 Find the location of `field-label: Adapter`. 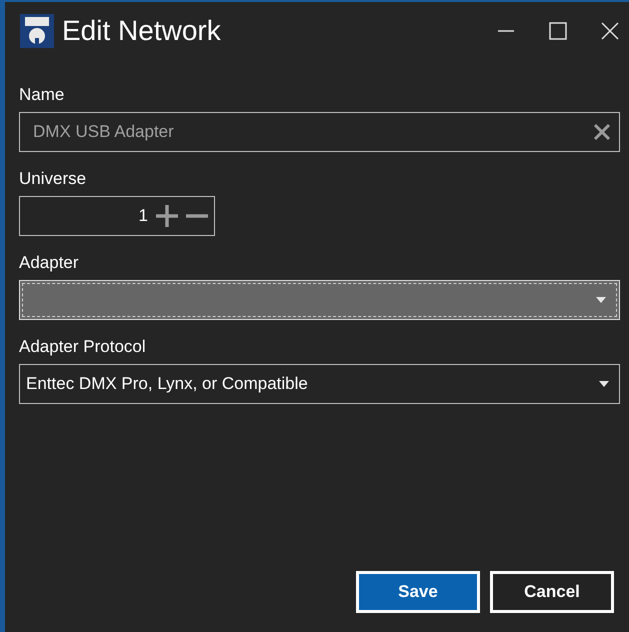

field-label: Adapter is located at coordinates (49, 263).